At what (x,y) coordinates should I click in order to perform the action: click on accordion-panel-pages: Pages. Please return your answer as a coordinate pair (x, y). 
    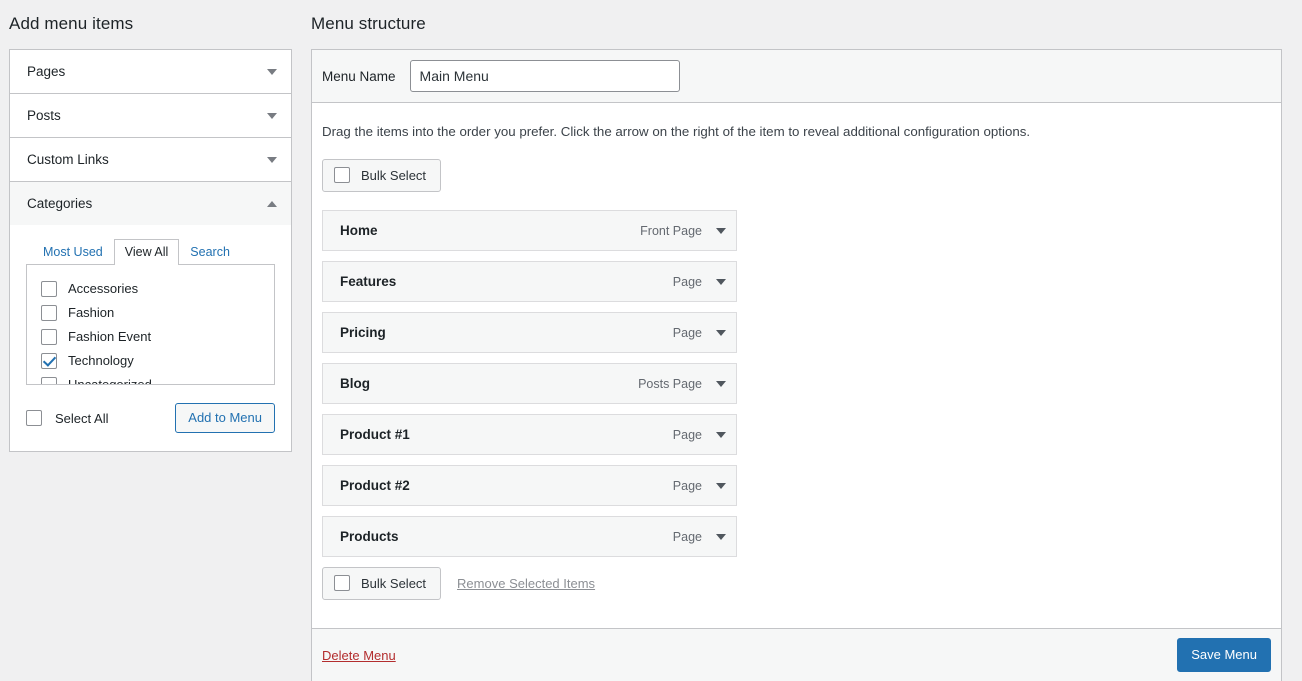
    Looking at the image, I should click on (150, 72).